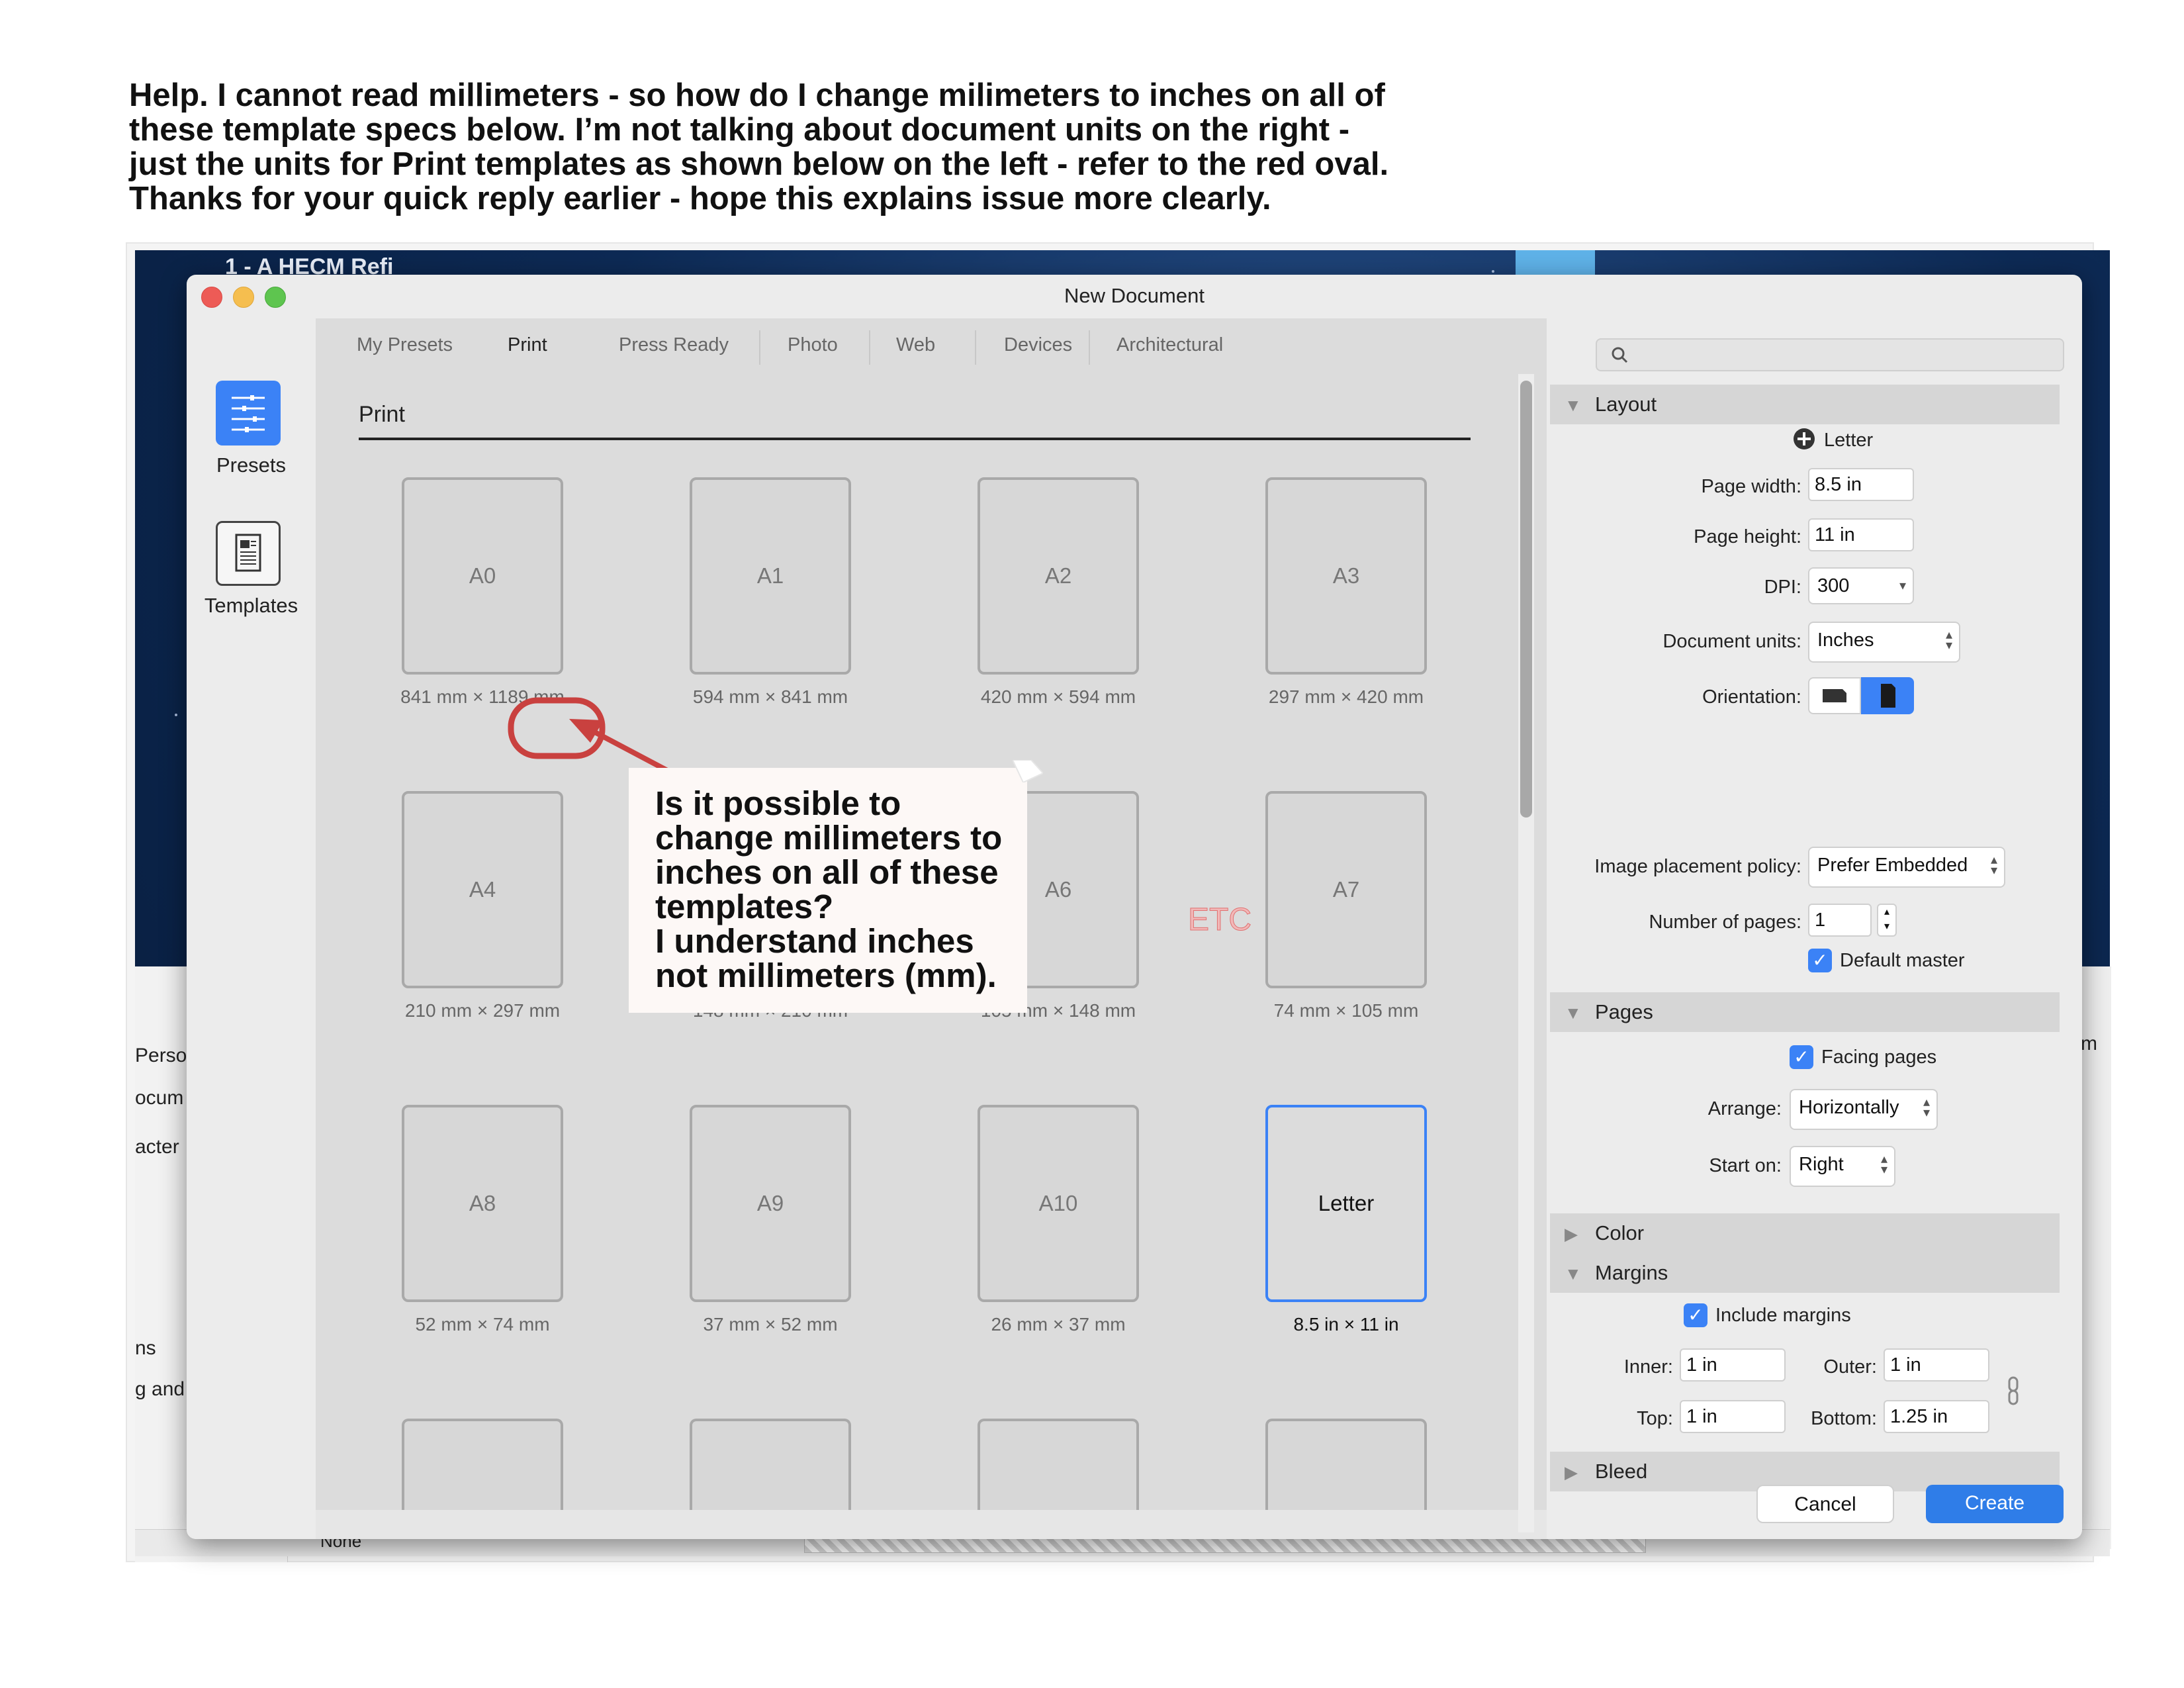 The height and width of the screenshot is (1688, 2184). I want to click on bottom-margin-label: Bottom:, so click(1844, 1418).